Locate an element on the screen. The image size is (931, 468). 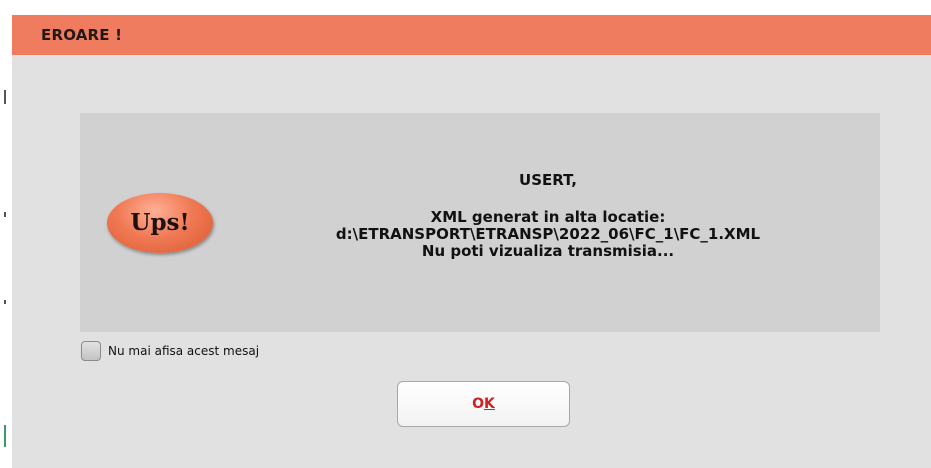
ups-badge-text: Ups! is located at coordinates (160, 222).